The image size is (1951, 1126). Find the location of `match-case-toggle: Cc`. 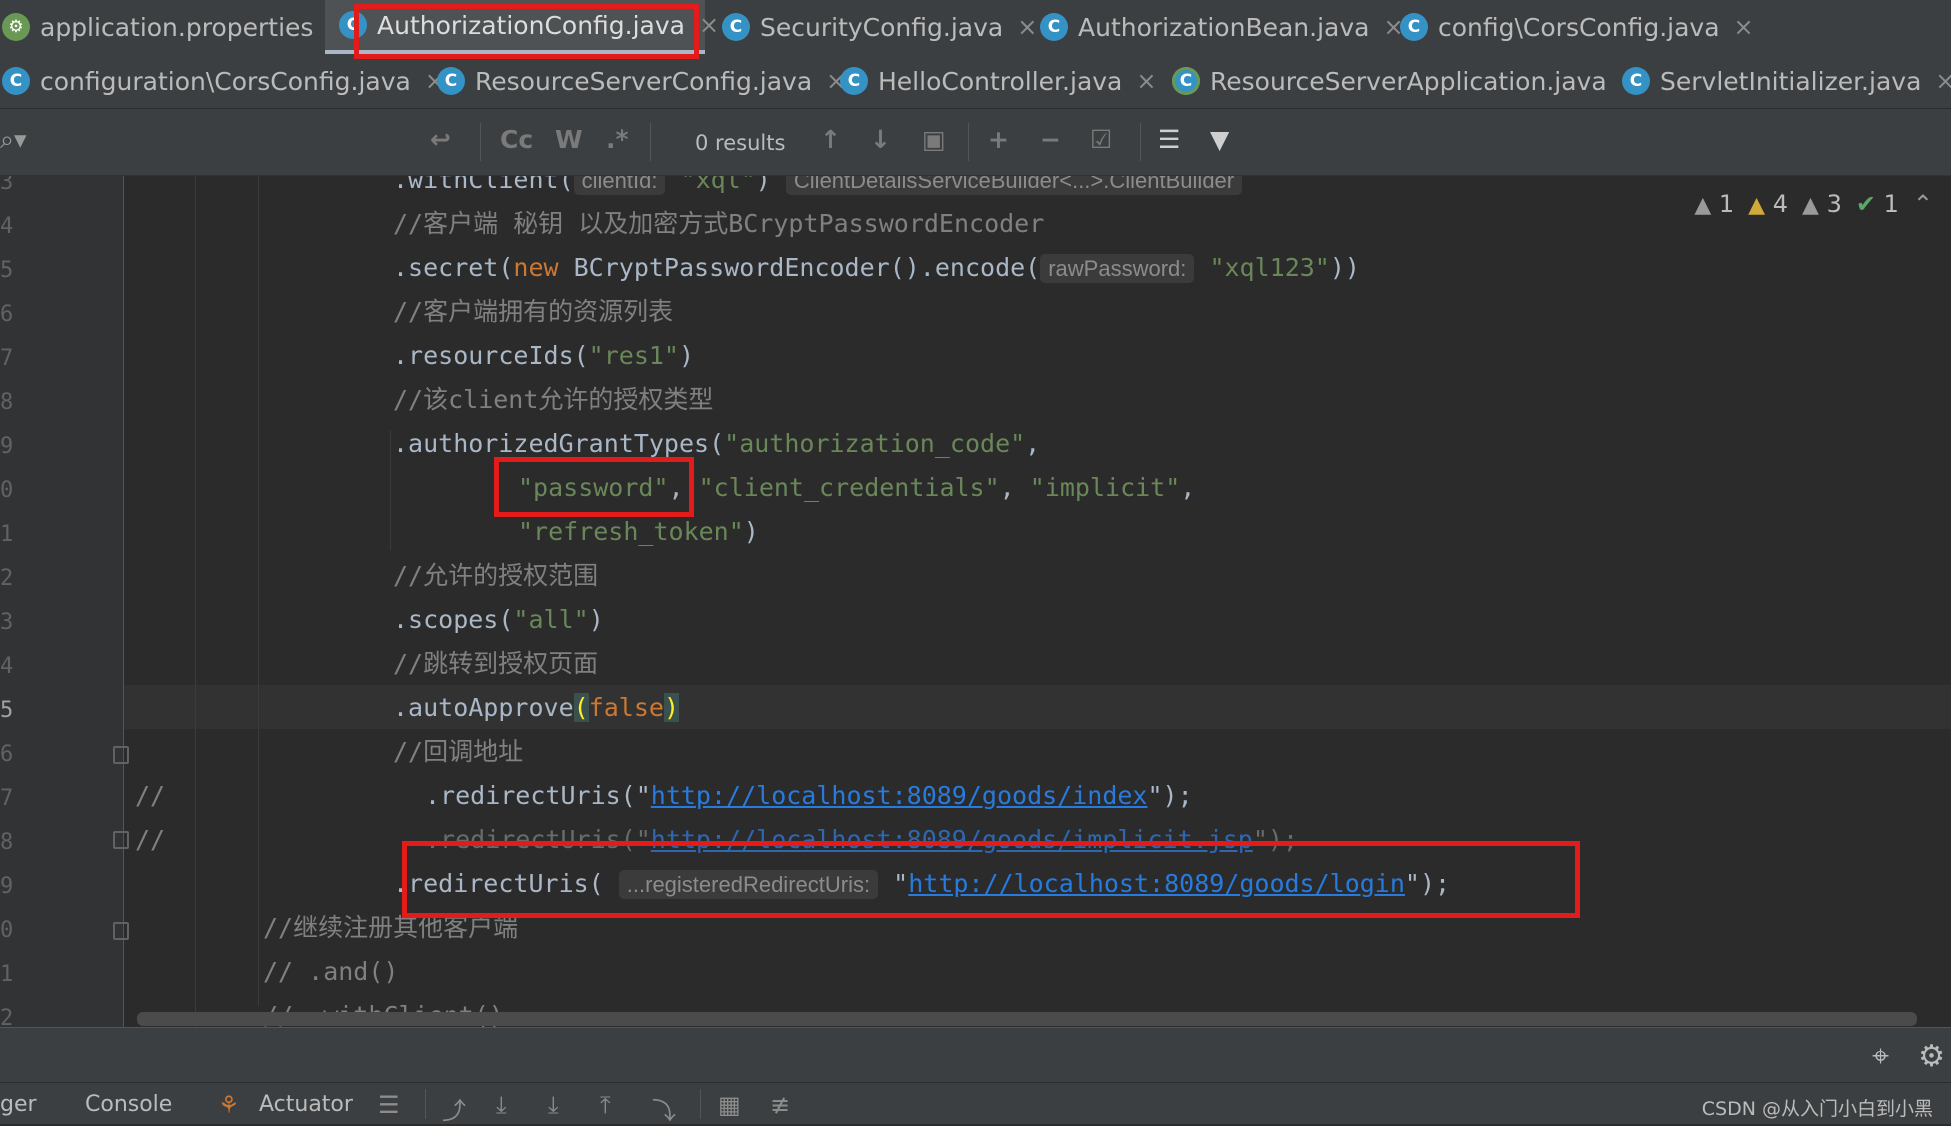

match-case-toggle: Cc is located at coordinates (516, 139).